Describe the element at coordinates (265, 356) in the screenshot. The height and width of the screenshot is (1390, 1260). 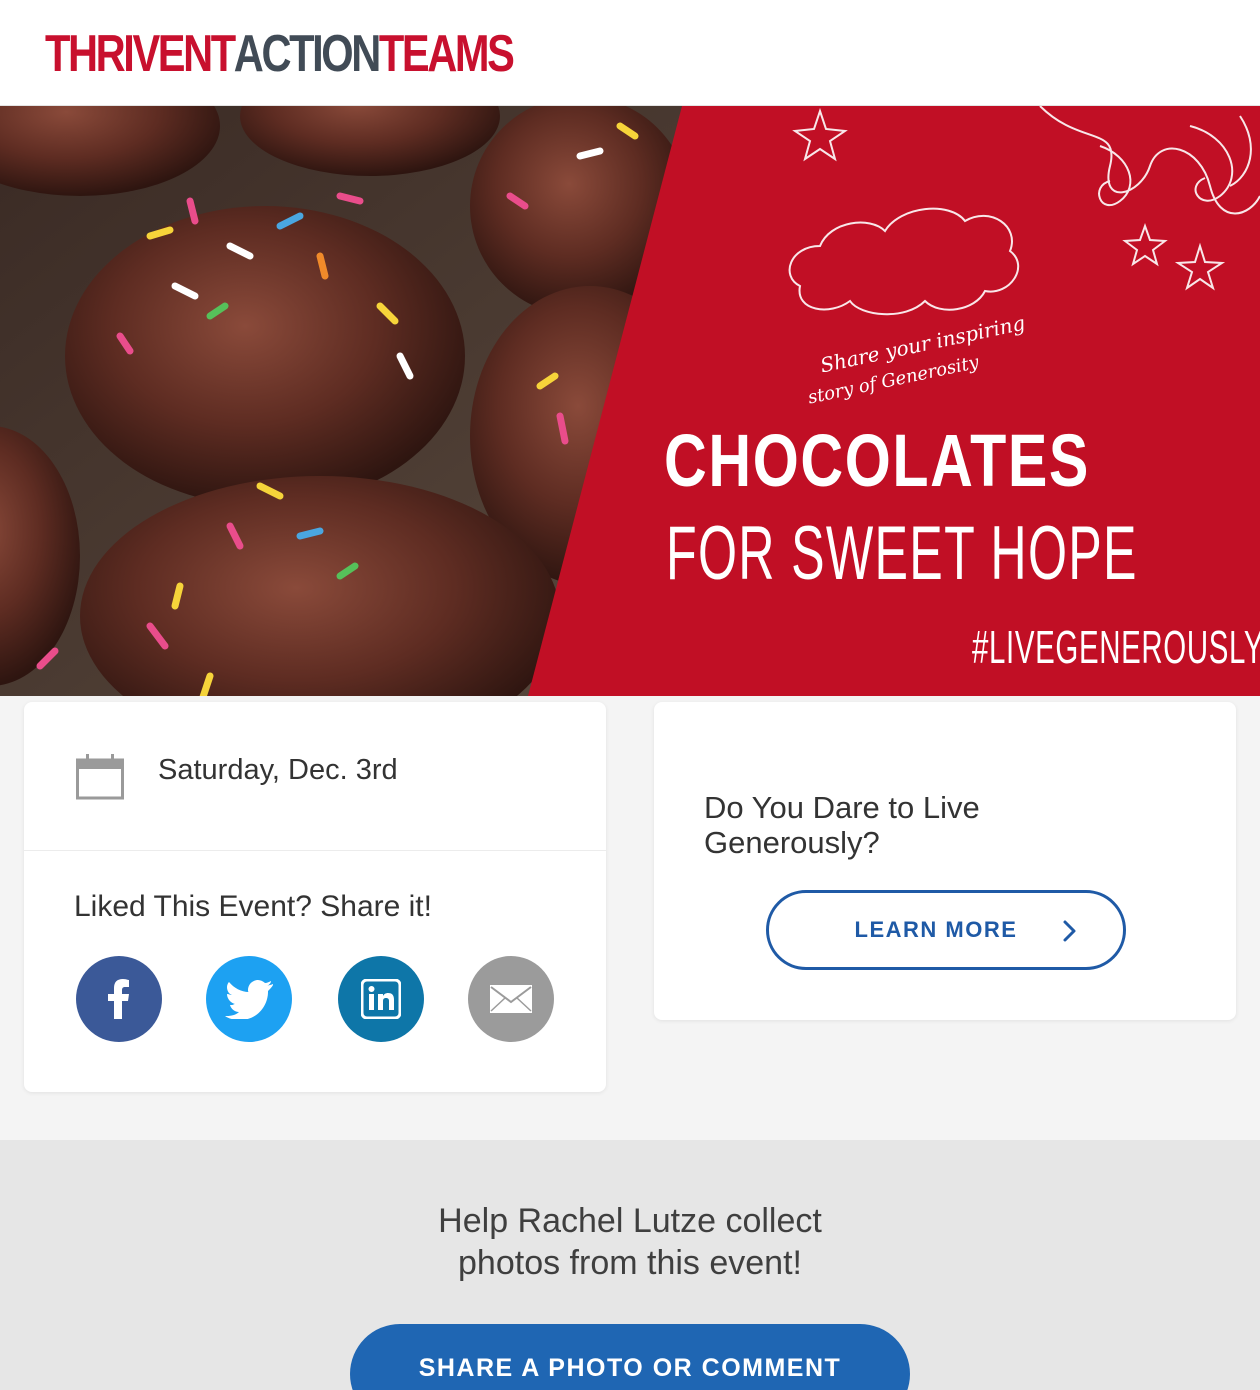
I see `cupcake` at that location.